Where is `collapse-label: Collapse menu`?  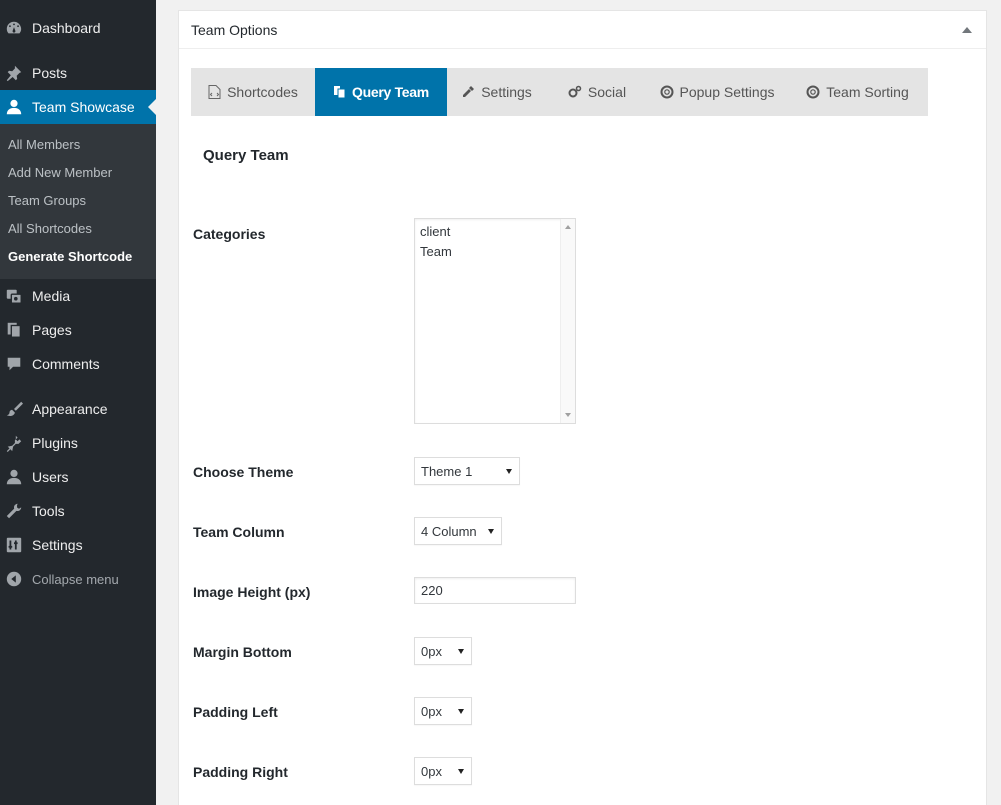 collapse-label: Collapse menu is located at coordinates (75, 579).